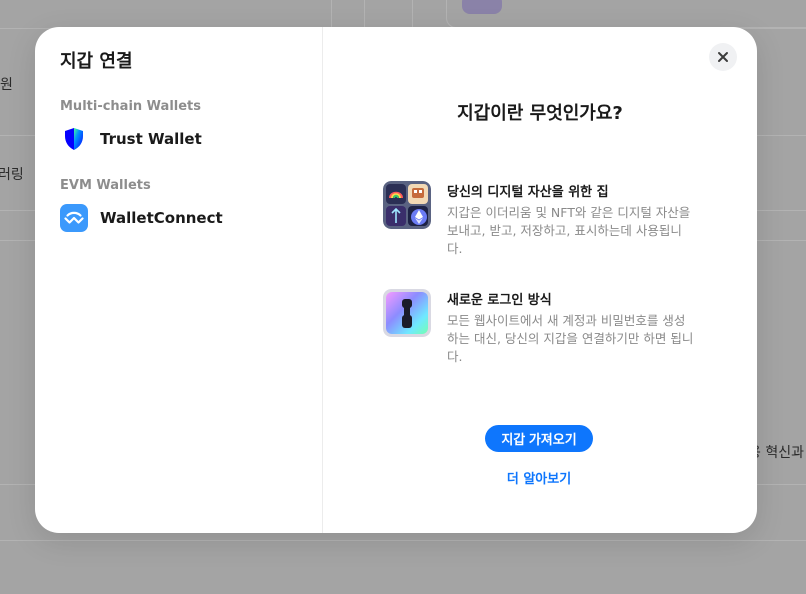 The height and width of the screenshot is (594, 806). What do you see at coordinates (499, 300) in the screenshot?
I see `feature-heading: 새로운 로그인 방식` at bounding box center [499, 300].